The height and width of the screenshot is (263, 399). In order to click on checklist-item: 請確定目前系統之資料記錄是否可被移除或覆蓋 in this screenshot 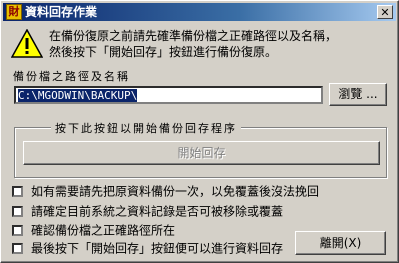, I will do `click(148, 211)`.